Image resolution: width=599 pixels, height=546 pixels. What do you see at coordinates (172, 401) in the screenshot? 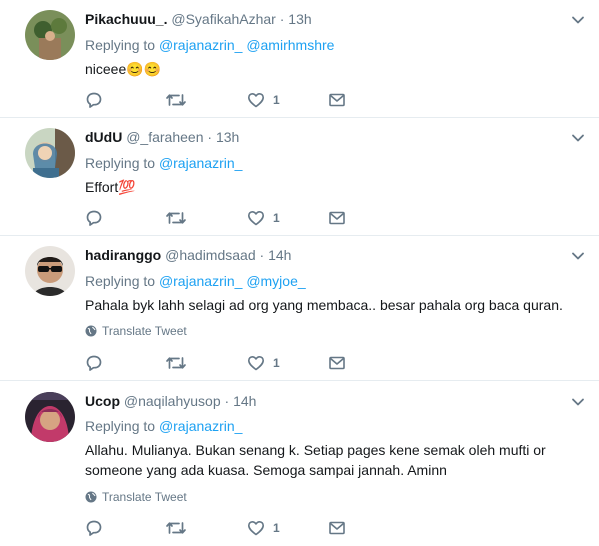
I see `user-handle: @naqilahyusop` at bounding box center [172, 401].